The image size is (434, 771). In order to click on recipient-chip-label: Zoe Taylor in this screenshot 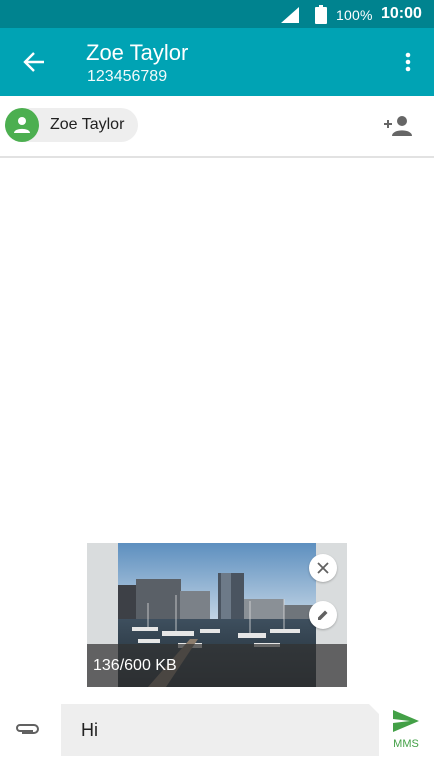, I will do `click(87, 124)`.